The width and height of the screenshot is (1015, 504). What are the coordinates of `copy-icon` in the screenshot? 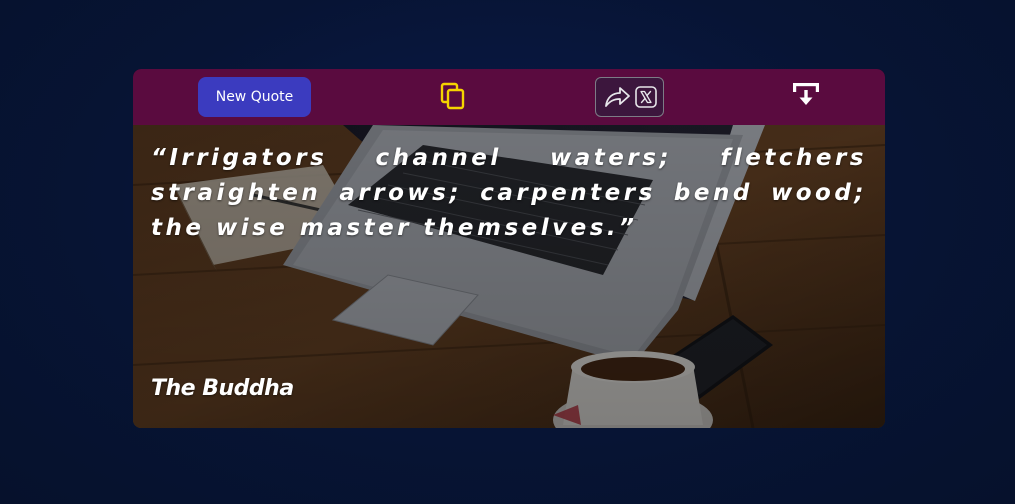 It's located at (452, 96).